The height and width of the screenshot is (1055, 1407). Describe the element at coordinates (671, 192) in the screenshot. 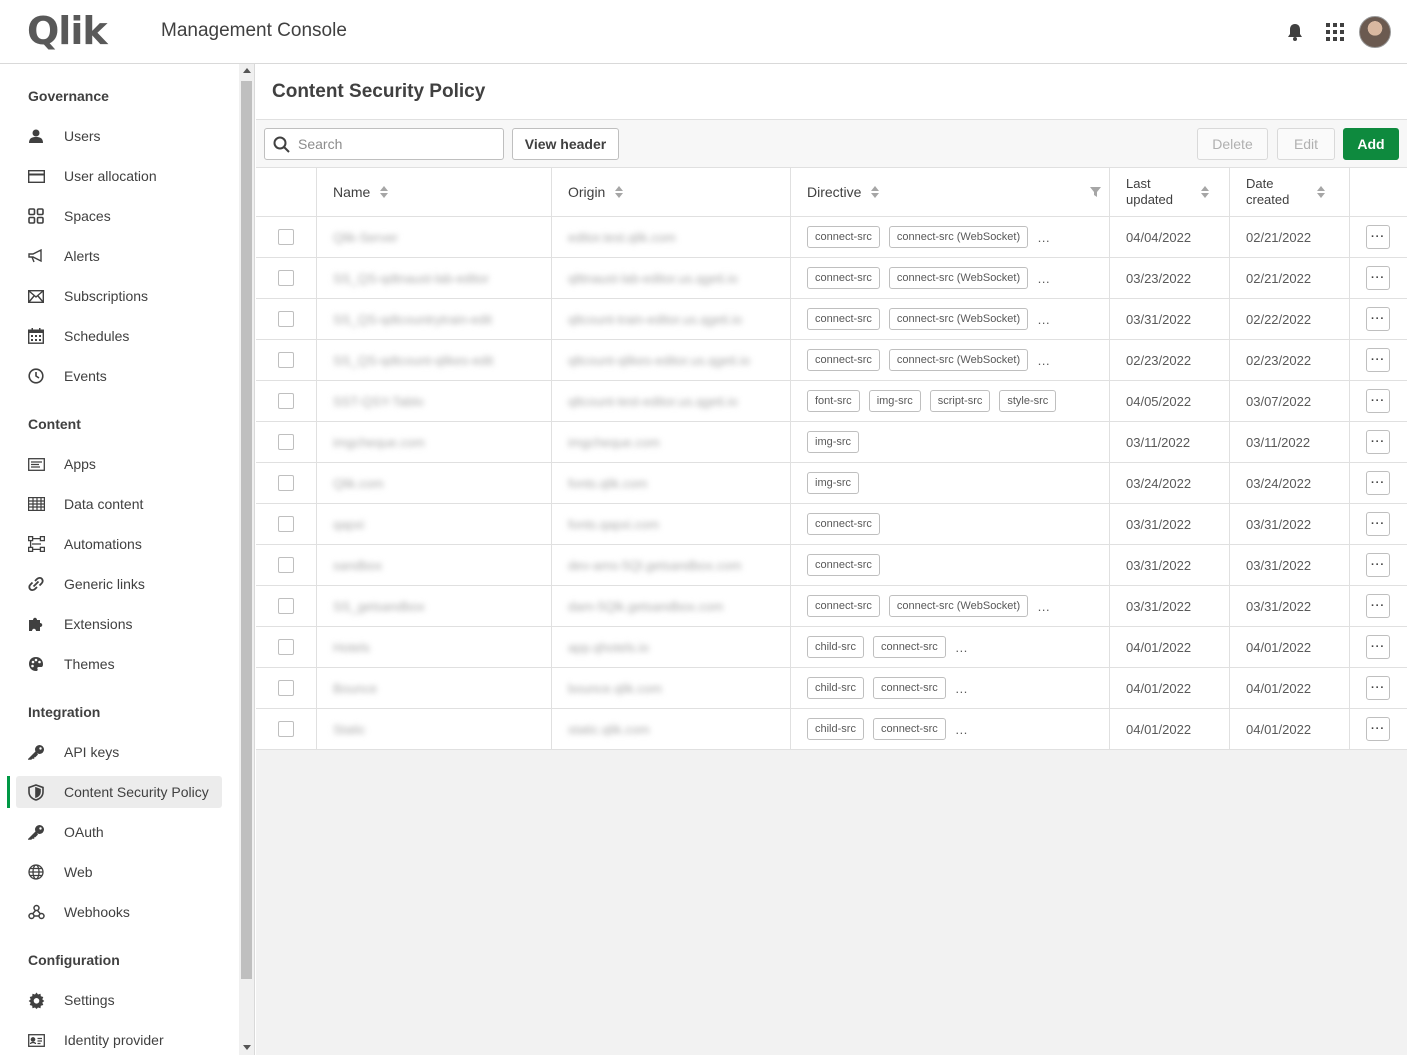

I see `column-header-origin: Origin` at that location.